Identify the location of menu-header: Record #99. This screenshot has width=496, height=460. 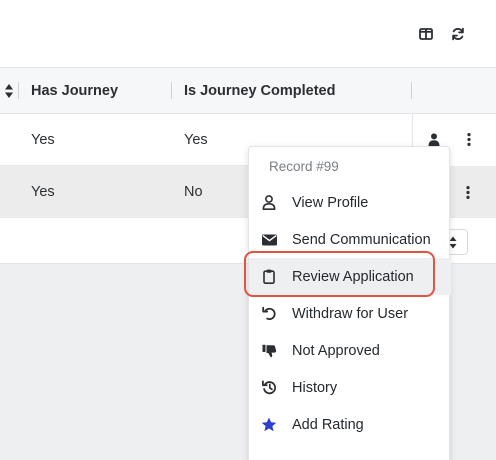
(304, 166).